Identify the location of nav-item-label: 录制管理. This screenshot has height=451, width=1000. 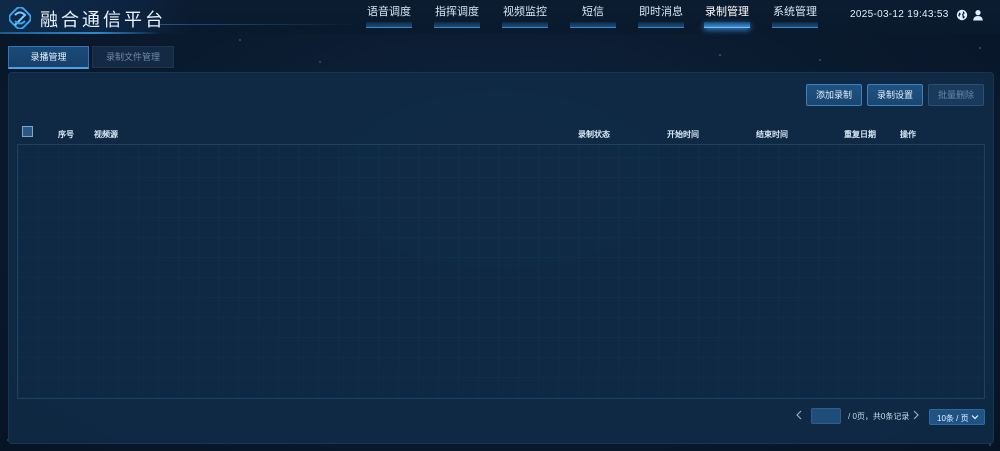
(727, 12).